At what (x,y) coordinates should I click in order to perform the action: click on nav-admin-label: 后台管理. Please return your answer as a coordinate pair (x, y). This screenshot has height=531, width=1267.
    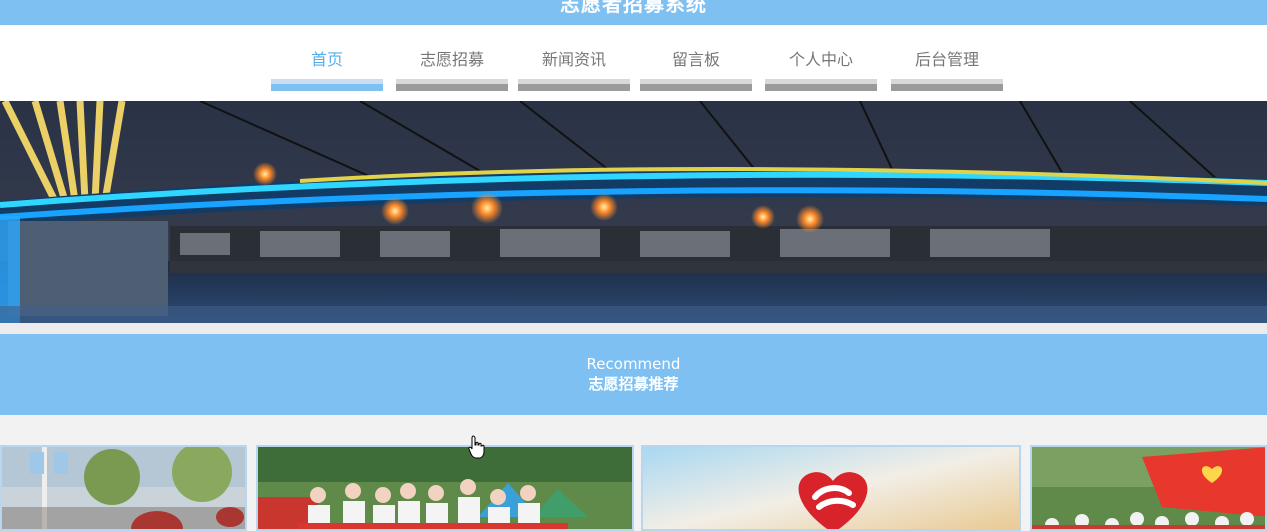
    Looking at the image, I should click on (946, 59).